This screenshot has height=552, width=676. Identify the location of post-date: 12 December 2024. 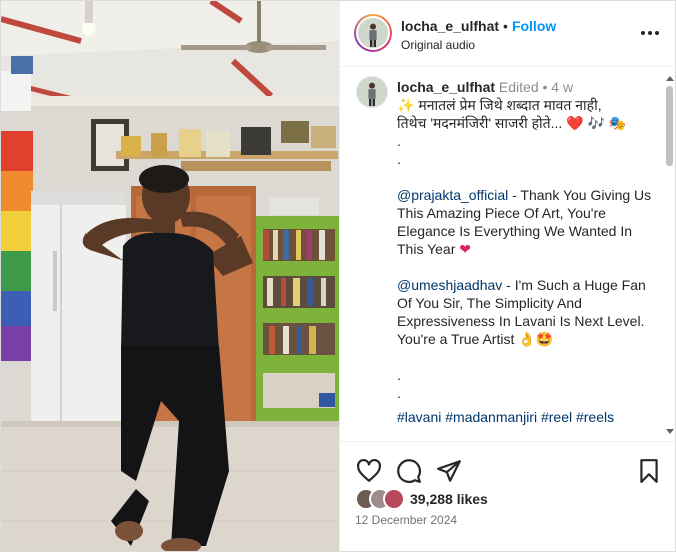
(406, 520).